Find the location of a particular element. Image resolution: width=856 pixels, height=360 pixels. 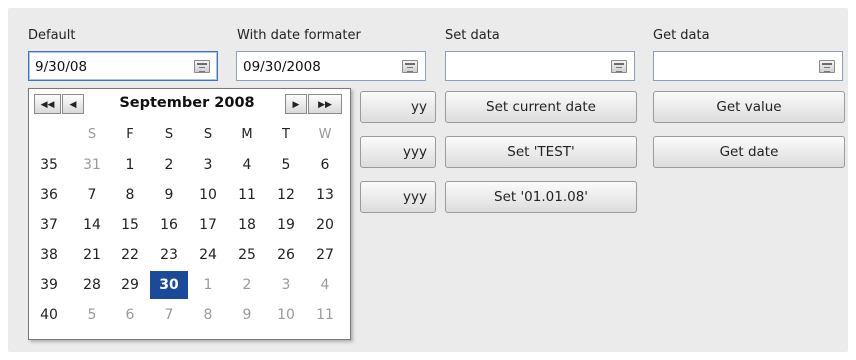

week-number: 38 is located at coordinates (49, 255).